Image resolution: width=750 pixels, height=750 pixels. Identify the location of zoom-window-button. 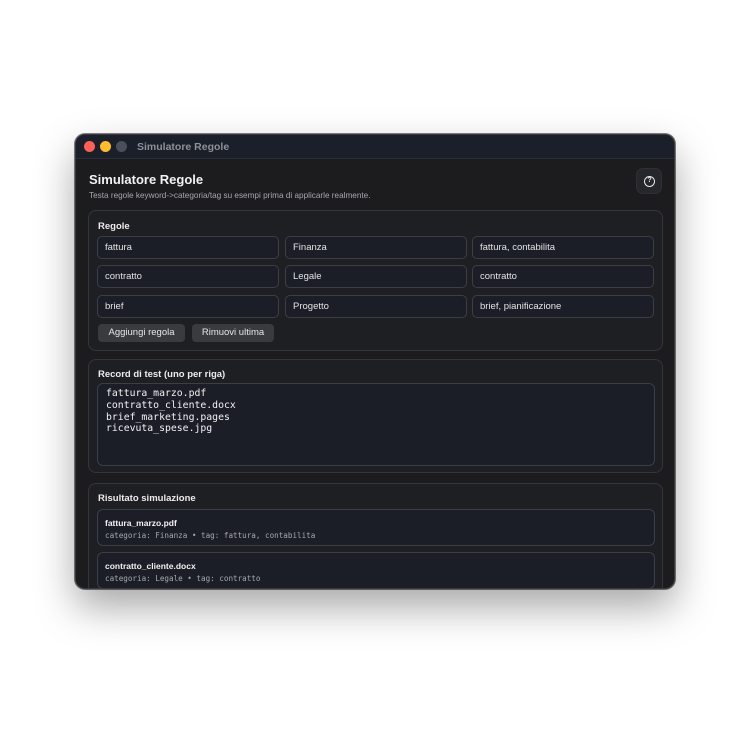
(121, 146).